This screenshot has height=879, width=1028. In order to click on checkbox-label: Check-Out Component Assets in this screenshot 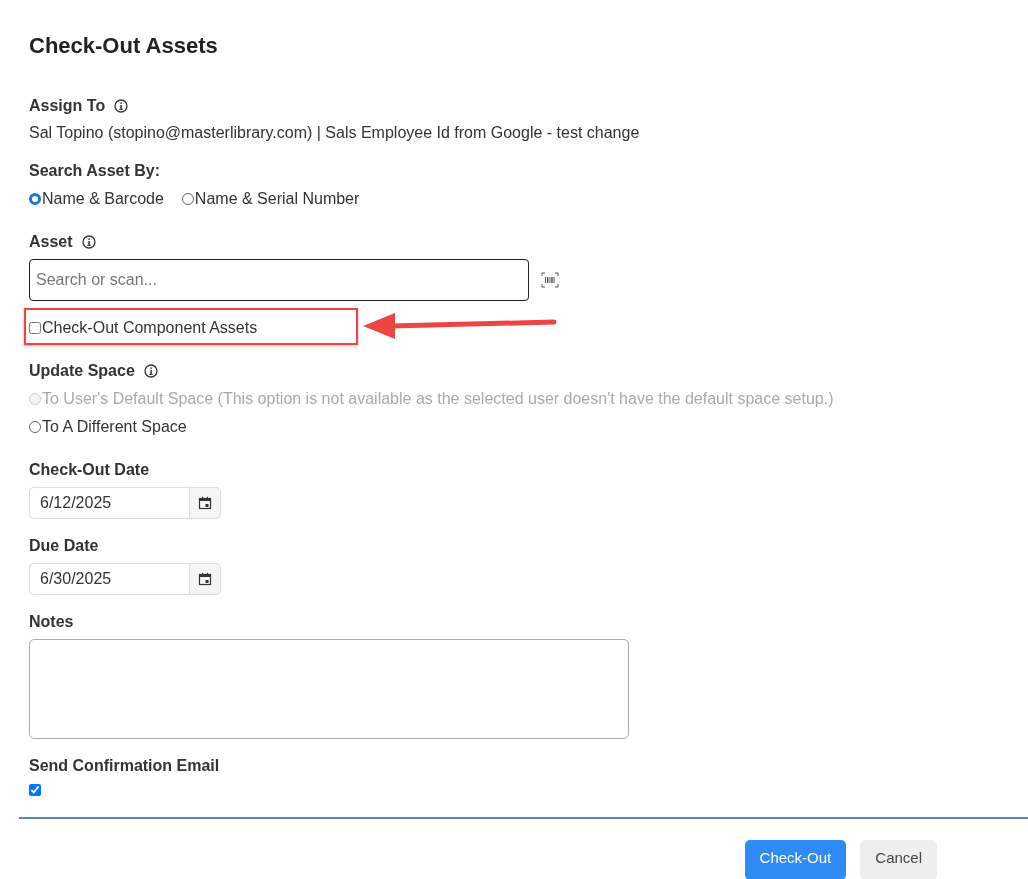, I will do `click(150, 328)`.